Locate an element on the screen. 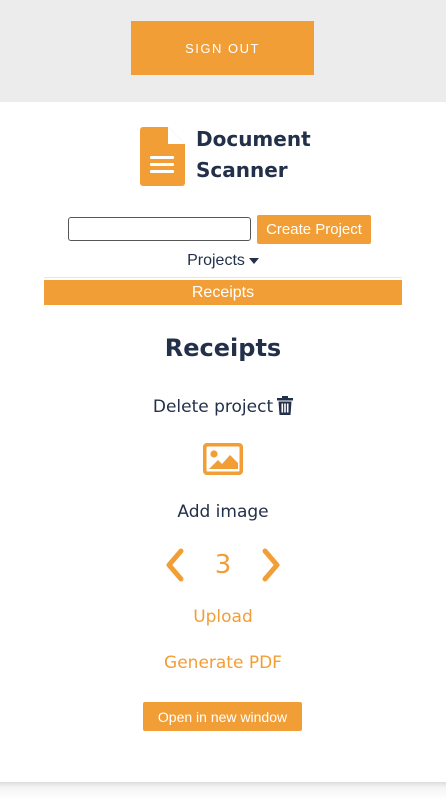  app-title-line2: Scanner is located at coordinates (242, 170).